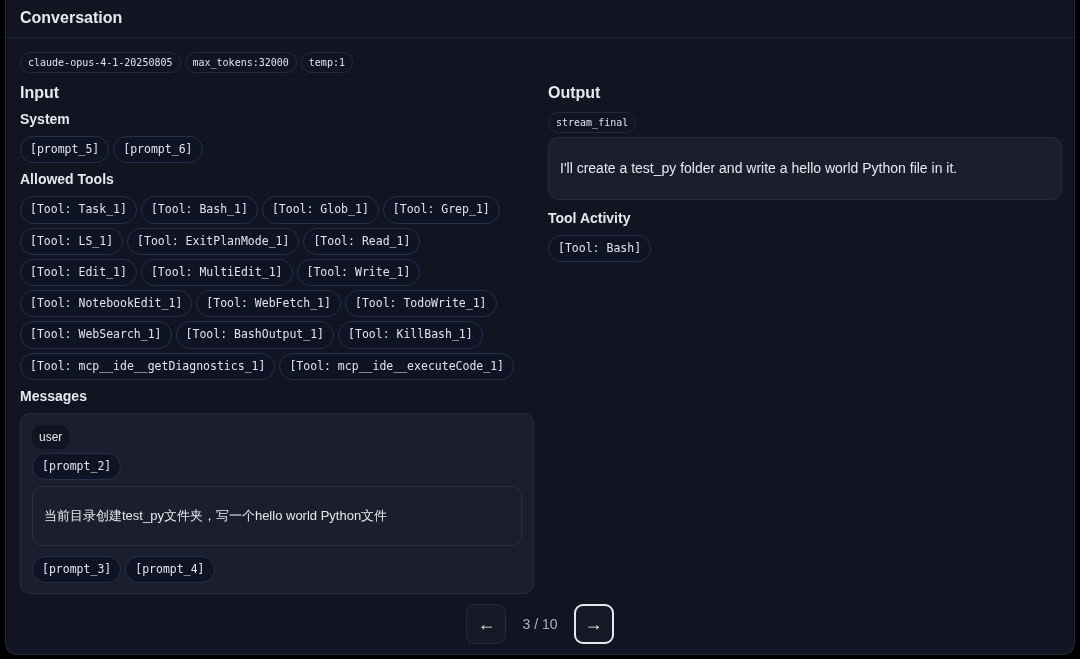 The image size is (1080, 659). I want to click on tool-tag: [Tool: WebSearch_1], so click(96, 335).